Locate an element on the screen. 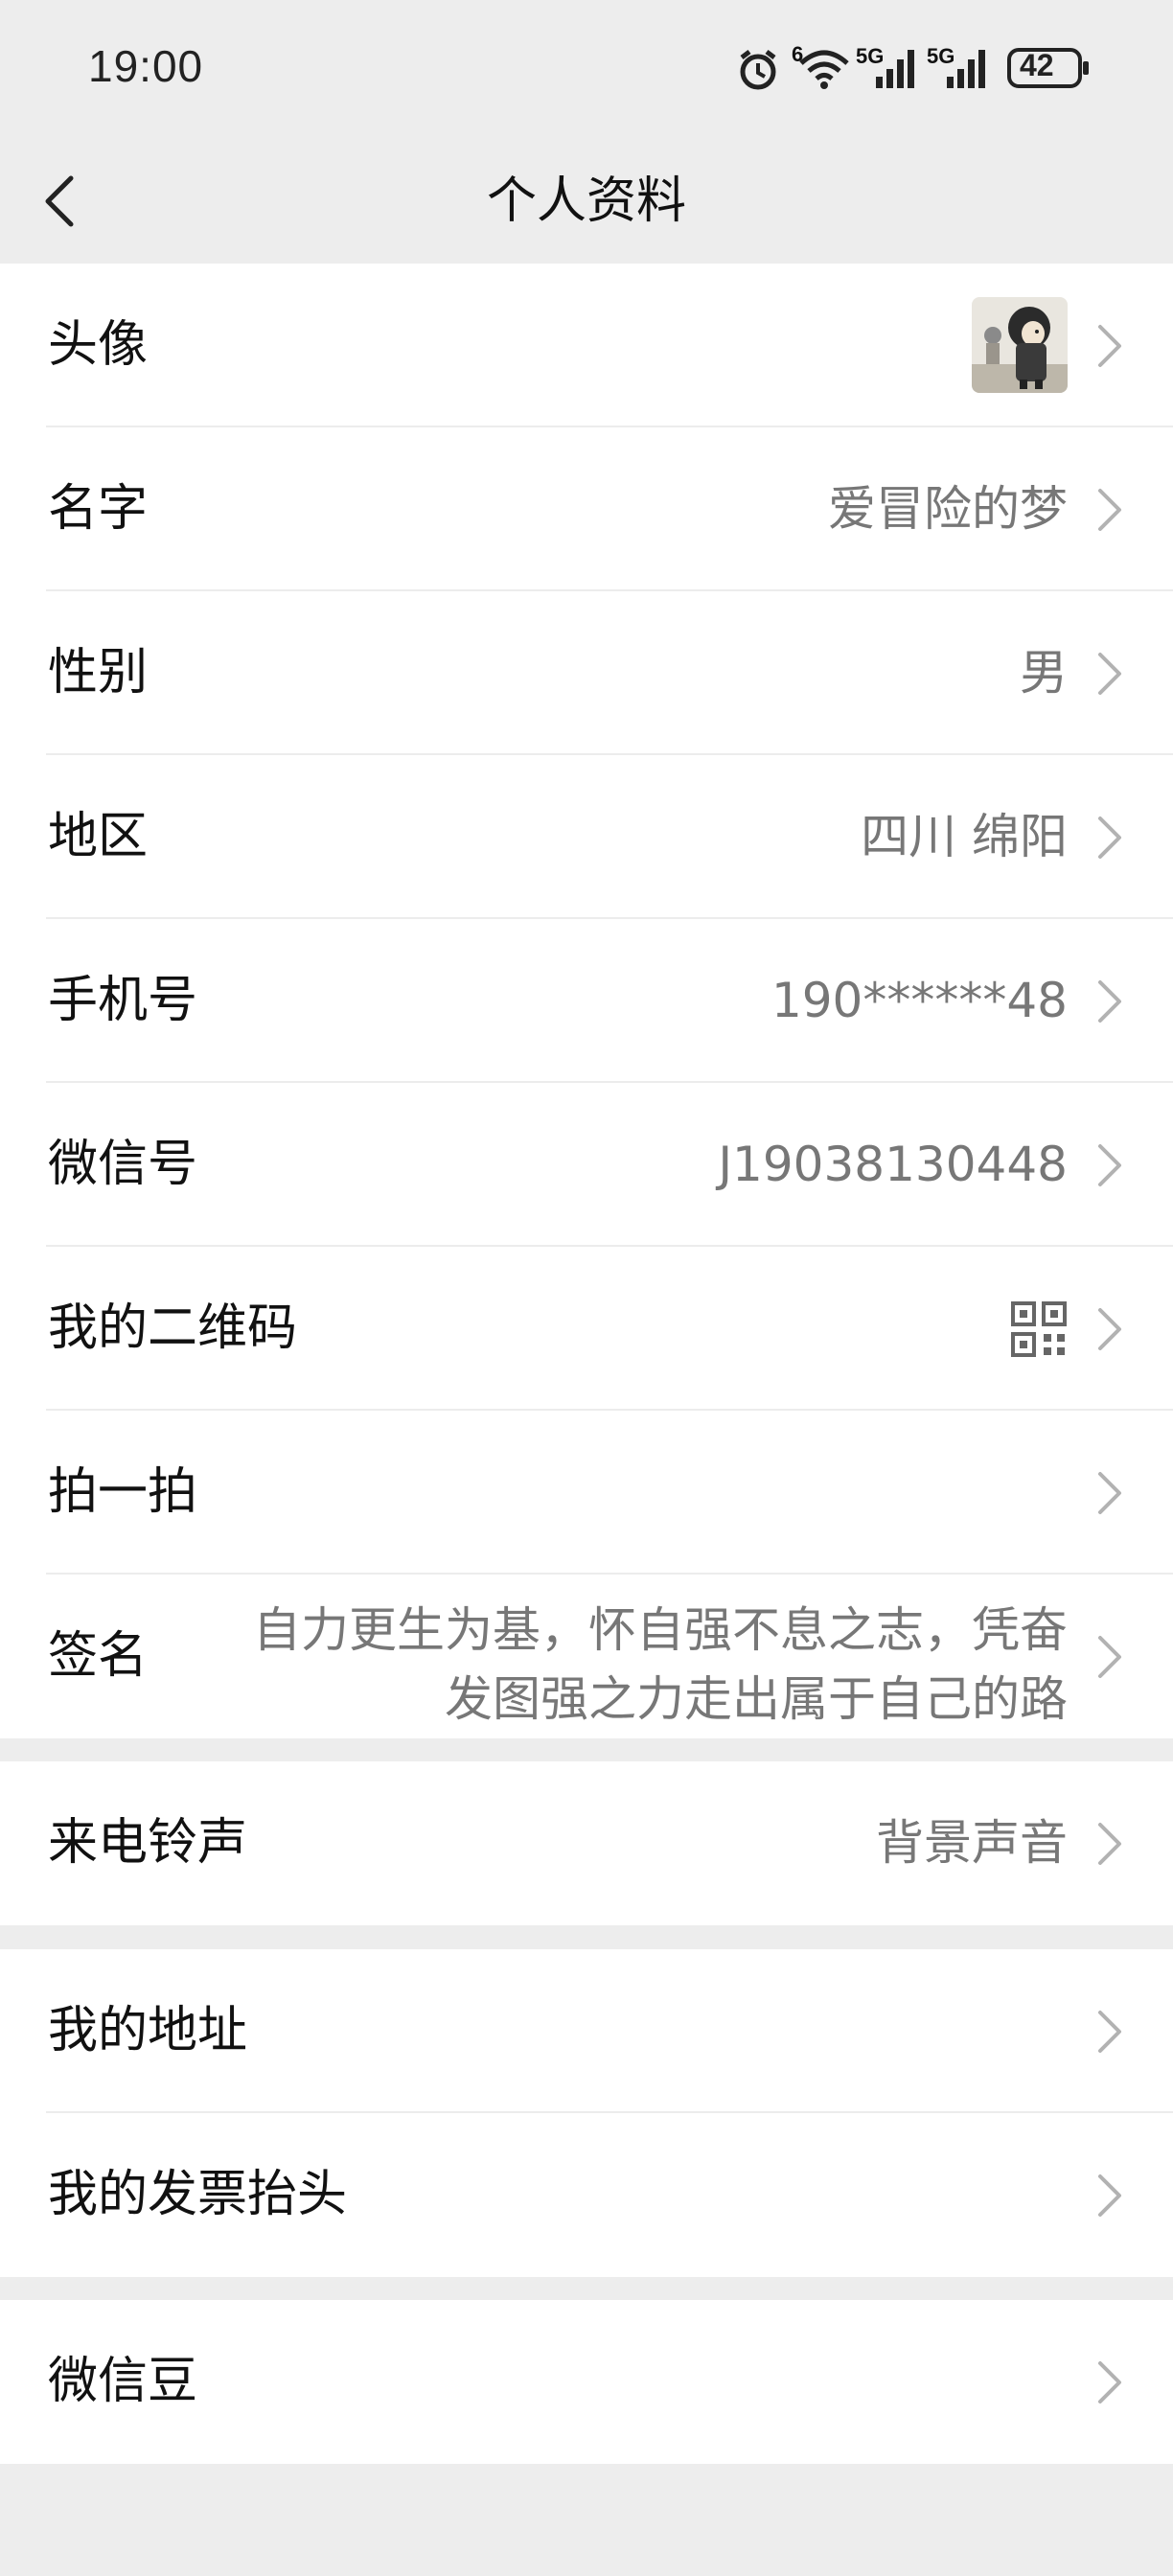 Image resolution: width=1173 pixels, height=2576 pixels. region-value: 四川 绵阳 is located at coordinates (964, 836).